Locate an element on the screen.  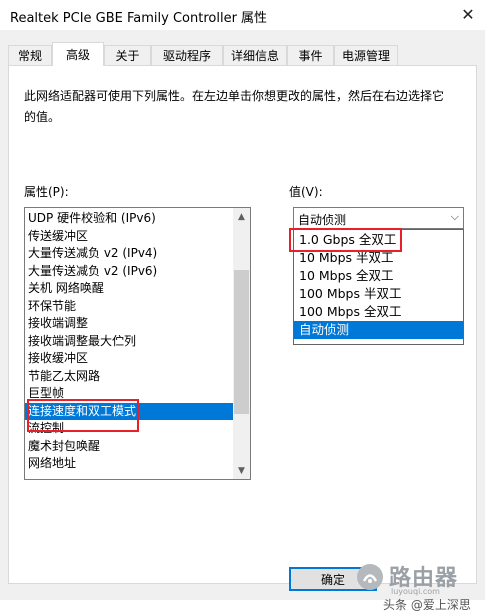
tab-strip: 常规 高级 关于 驱动程序 详细信息 事件 电源管理 is located at coordinates (243, 54).